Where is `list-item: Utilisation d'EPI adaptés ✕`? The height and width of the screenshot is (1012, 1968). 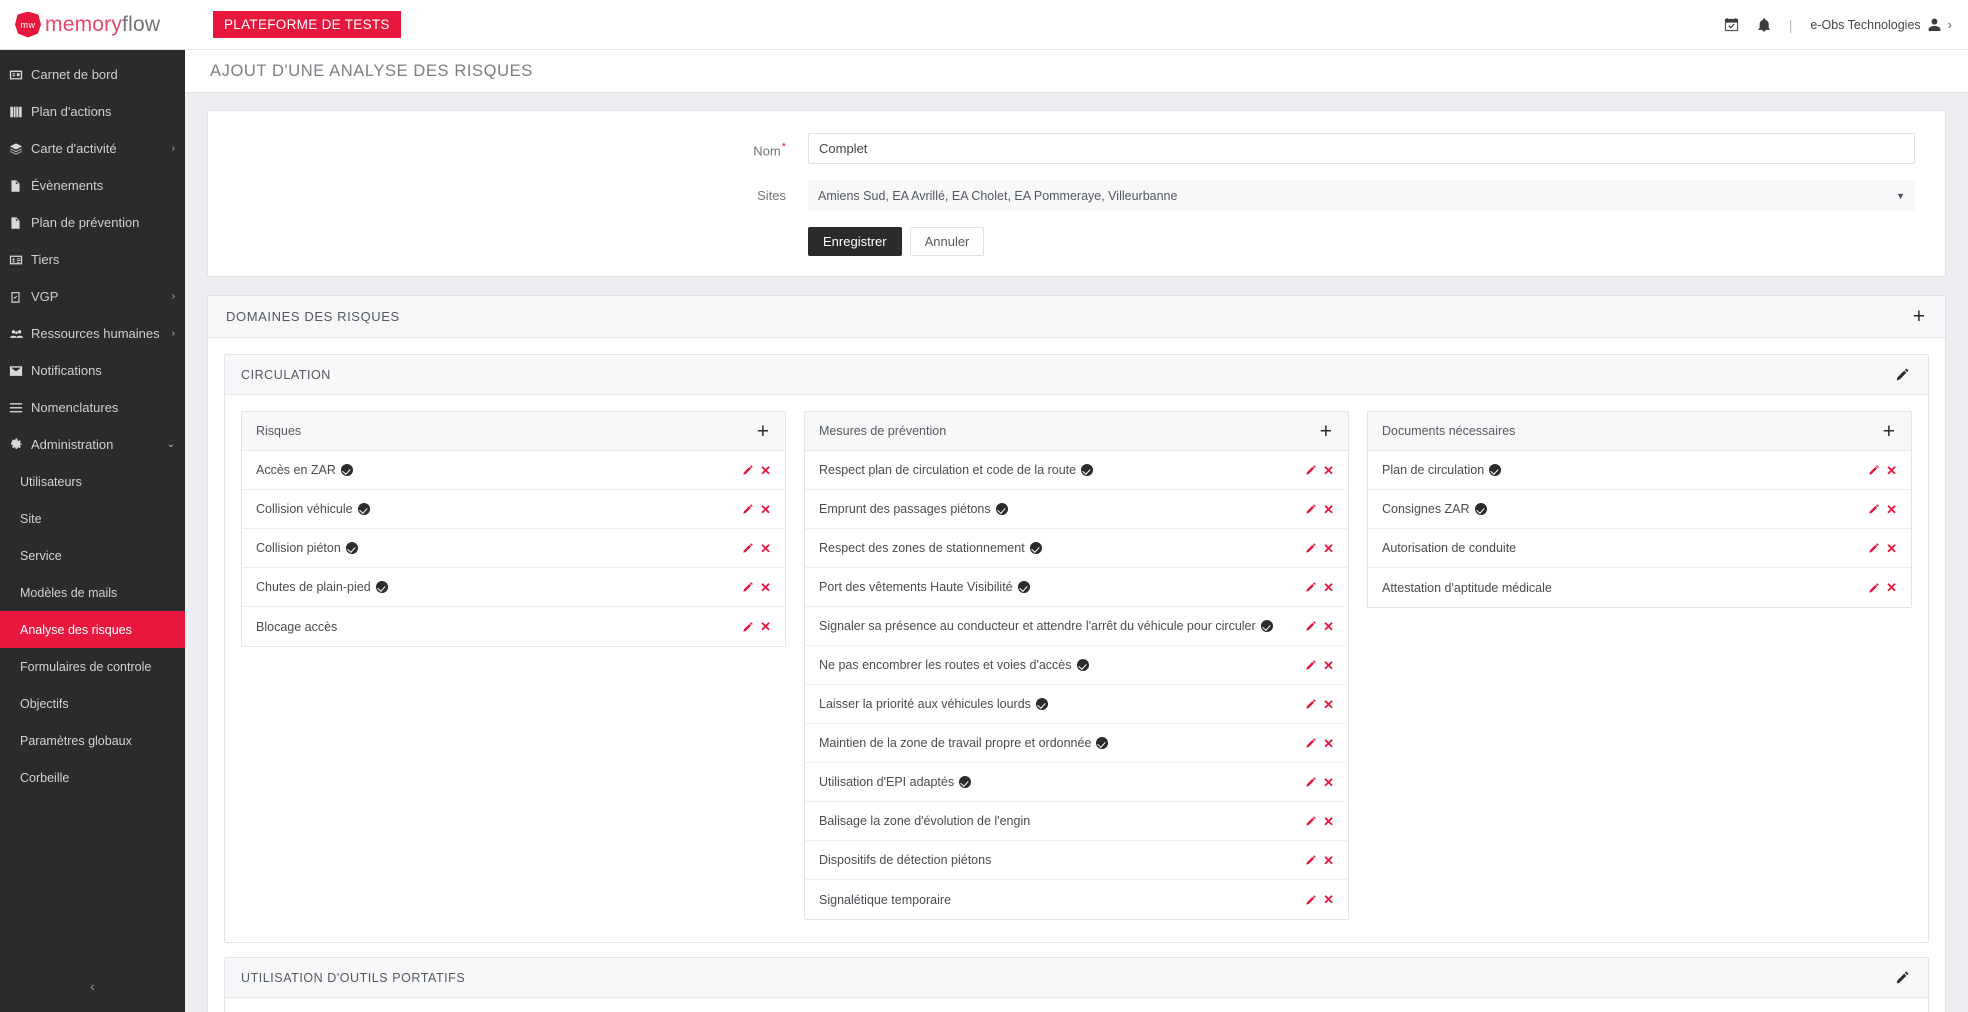 list-item: Utilisation d'EPI adaptés ✕ is located at coordinates (1076, 782).